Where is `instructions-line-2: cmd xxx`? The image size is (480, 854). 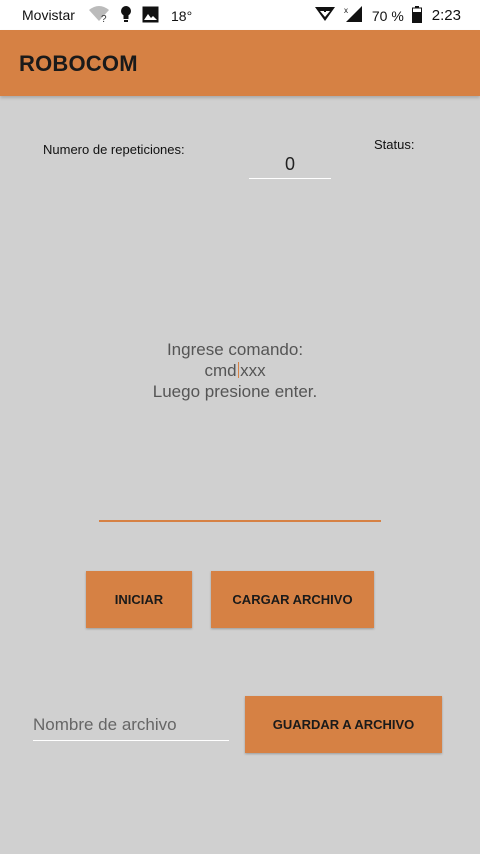
instructions-line-2: cmd xxx is located at coordinates (235, 370).